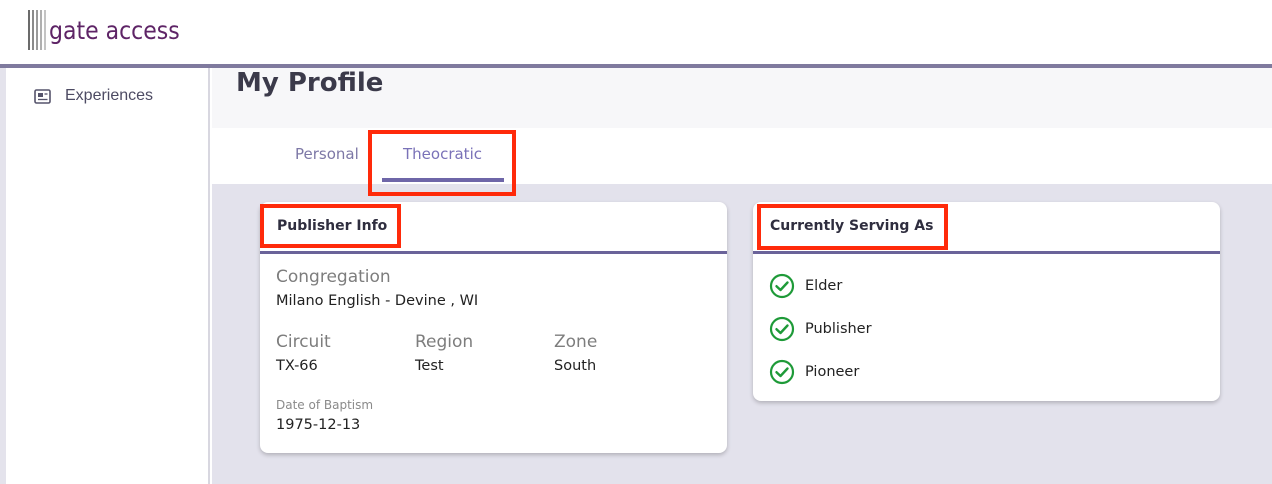  I want to click on serving-item-elder: Elder, so click(805, 286).